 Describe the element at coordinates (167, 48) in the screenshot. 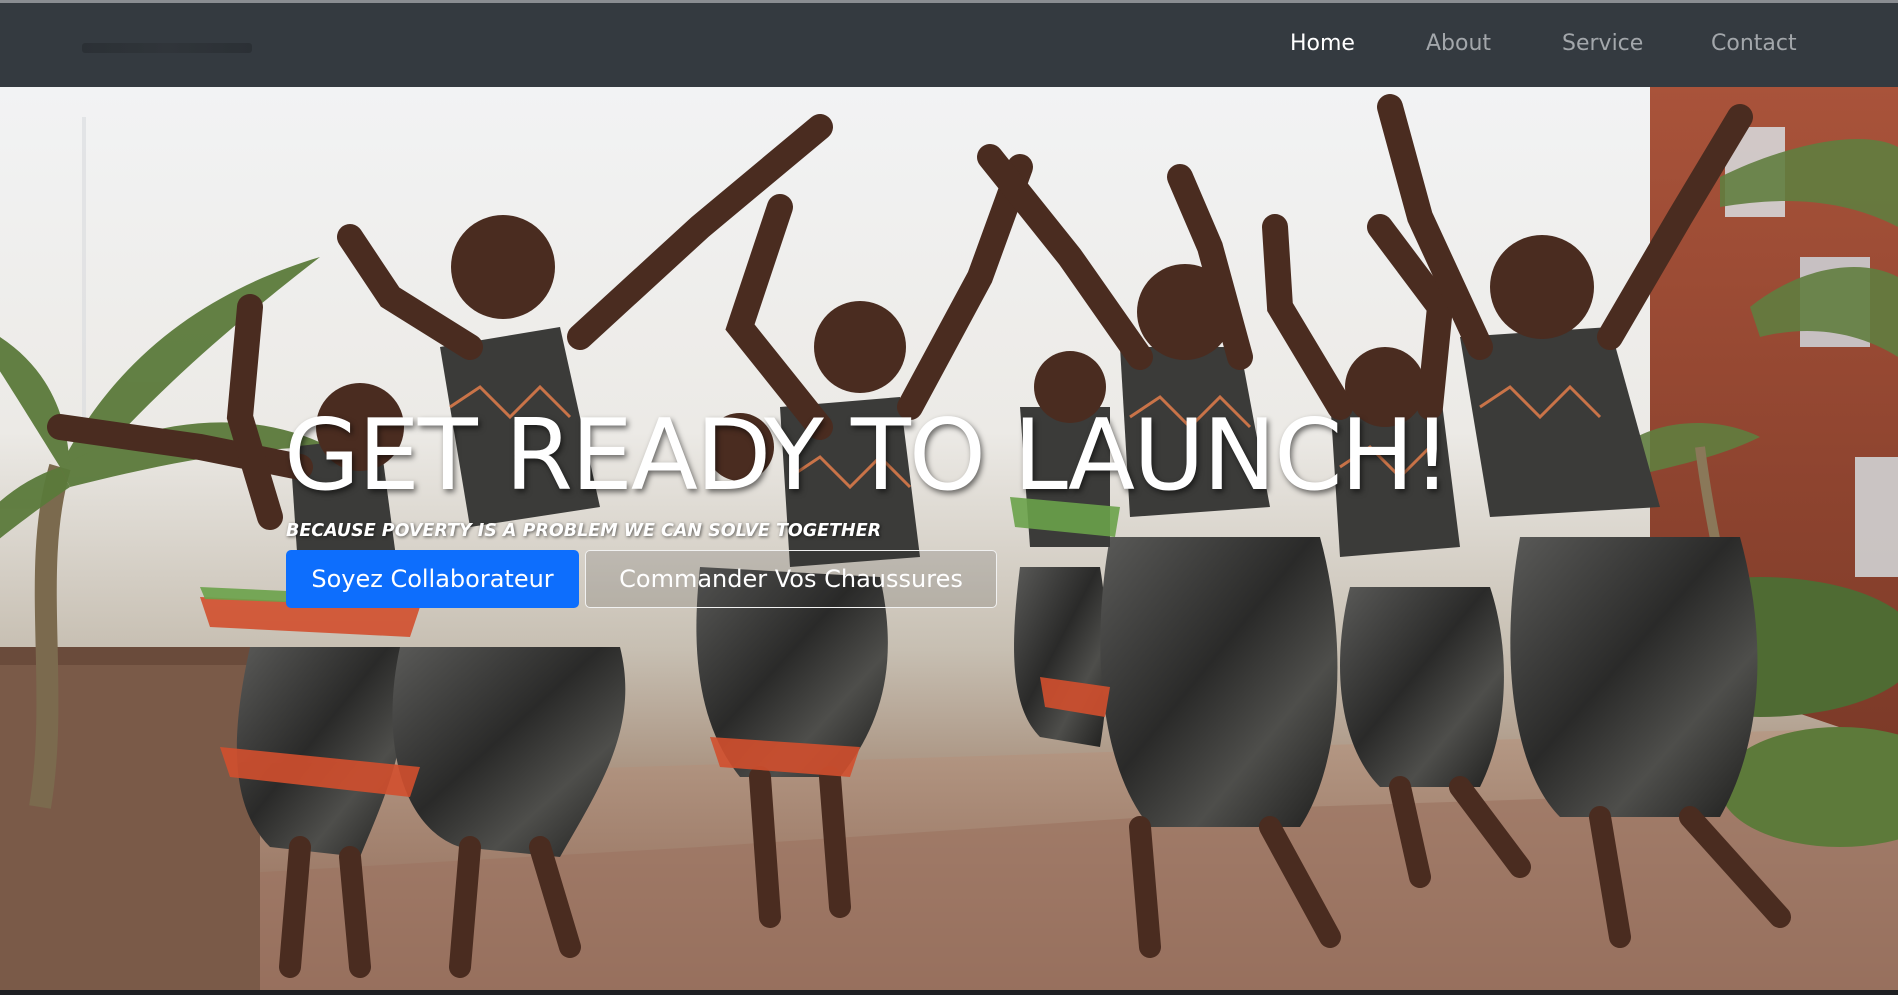

I see `brand-logo` at that location.